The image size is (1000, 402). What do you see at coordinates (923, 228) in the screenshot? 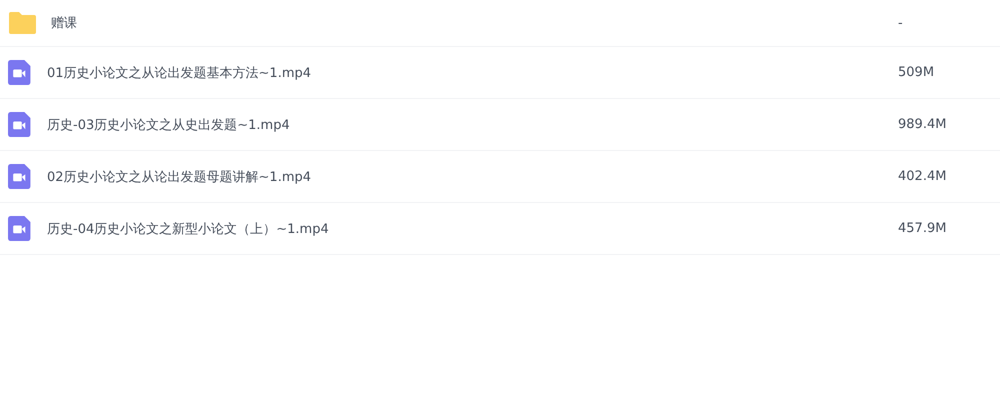
I see `file-size: 457.9M` at bounding box center [923, 228].